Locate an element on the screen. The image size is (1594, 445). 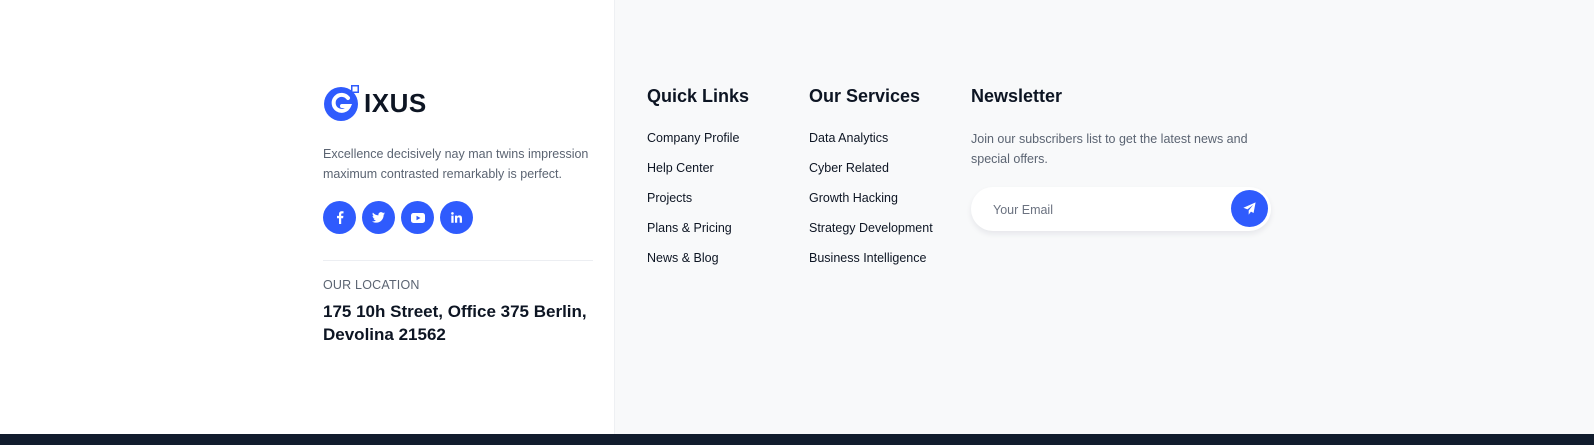
subscribe-button is located at coordinates (1249, 208).